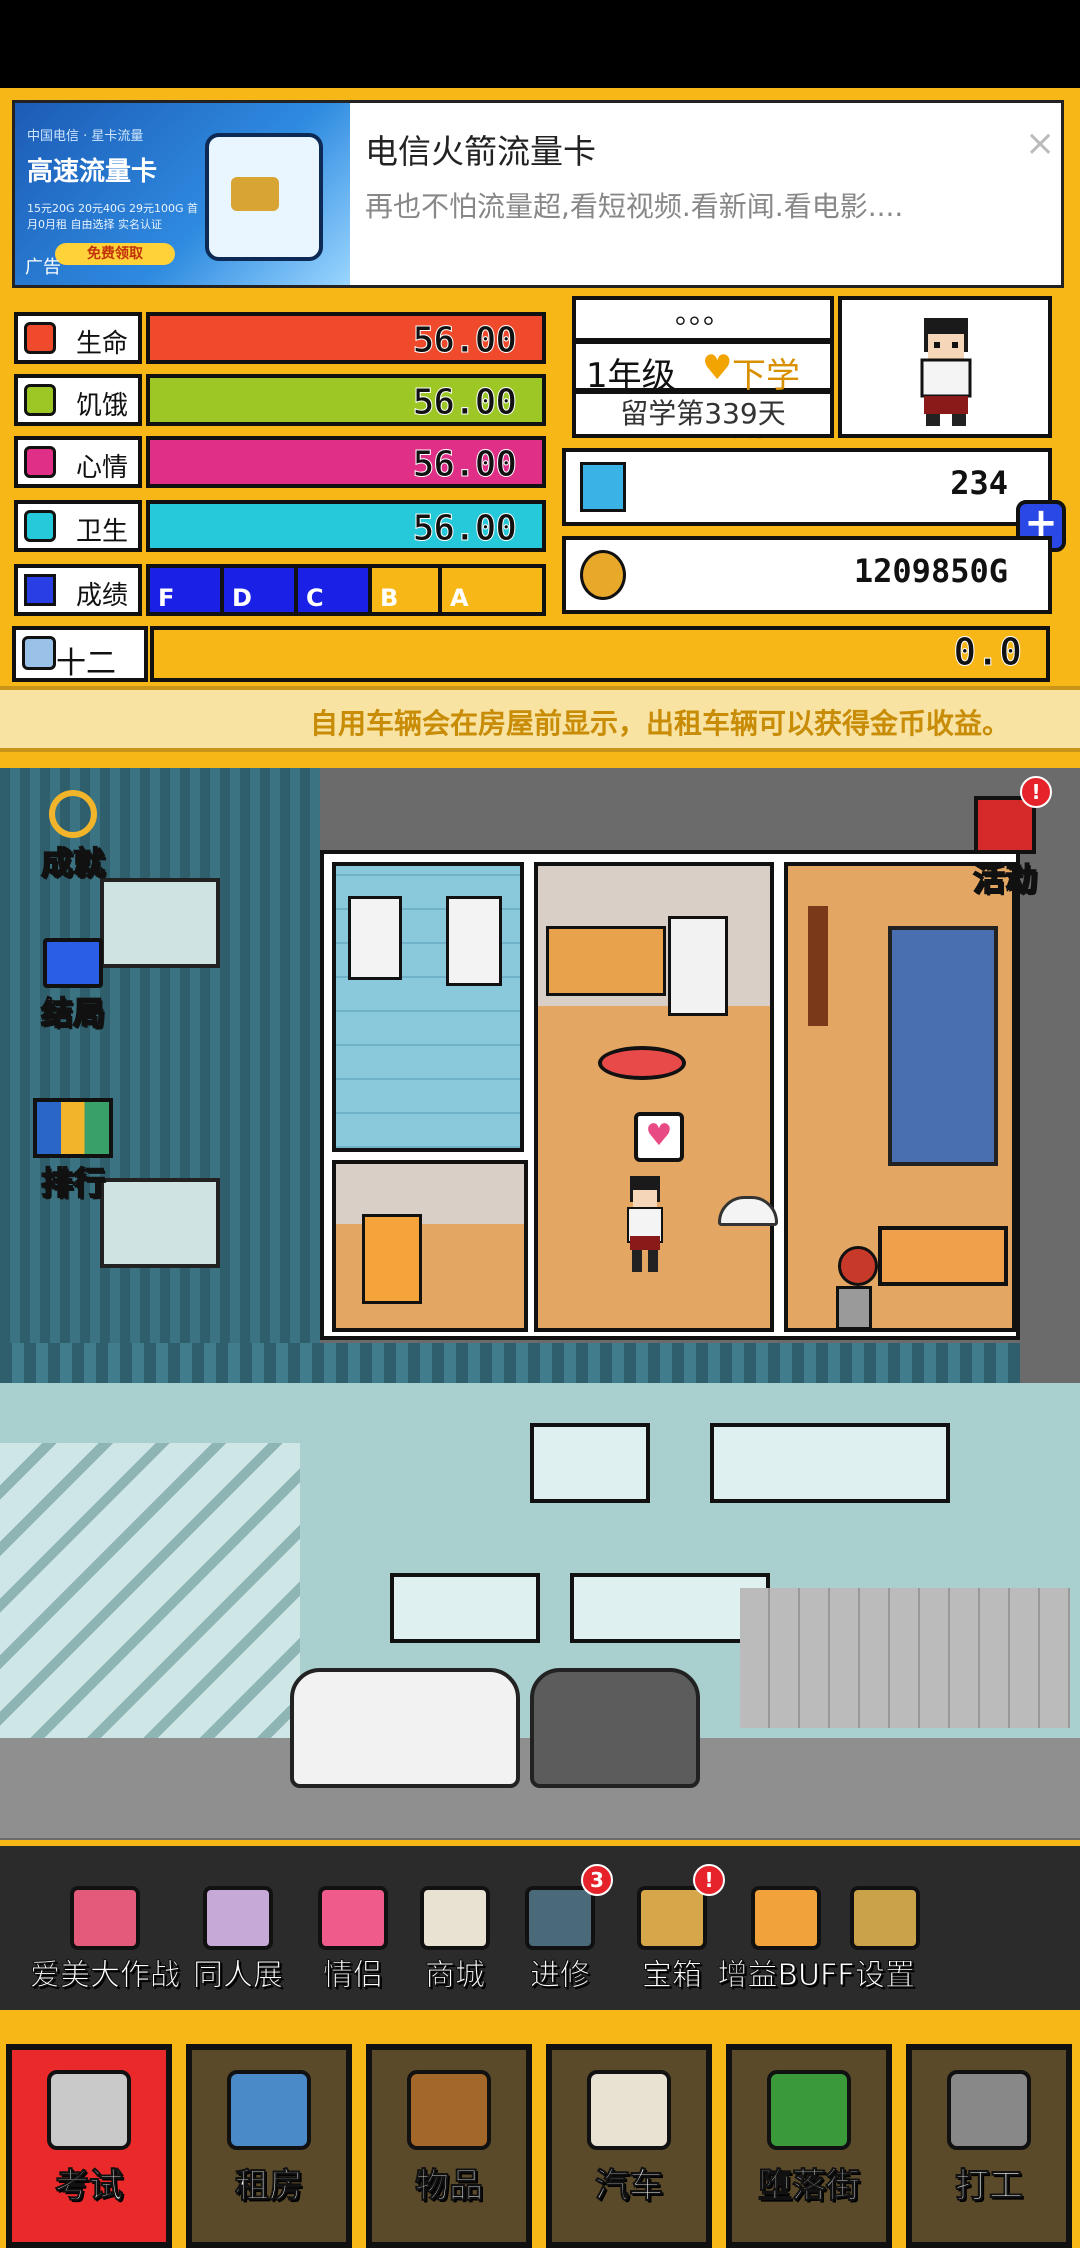  Describe the element at coordinates (809, 2186) in the screenshot. I see `nav-label: 堕落街` at that location.